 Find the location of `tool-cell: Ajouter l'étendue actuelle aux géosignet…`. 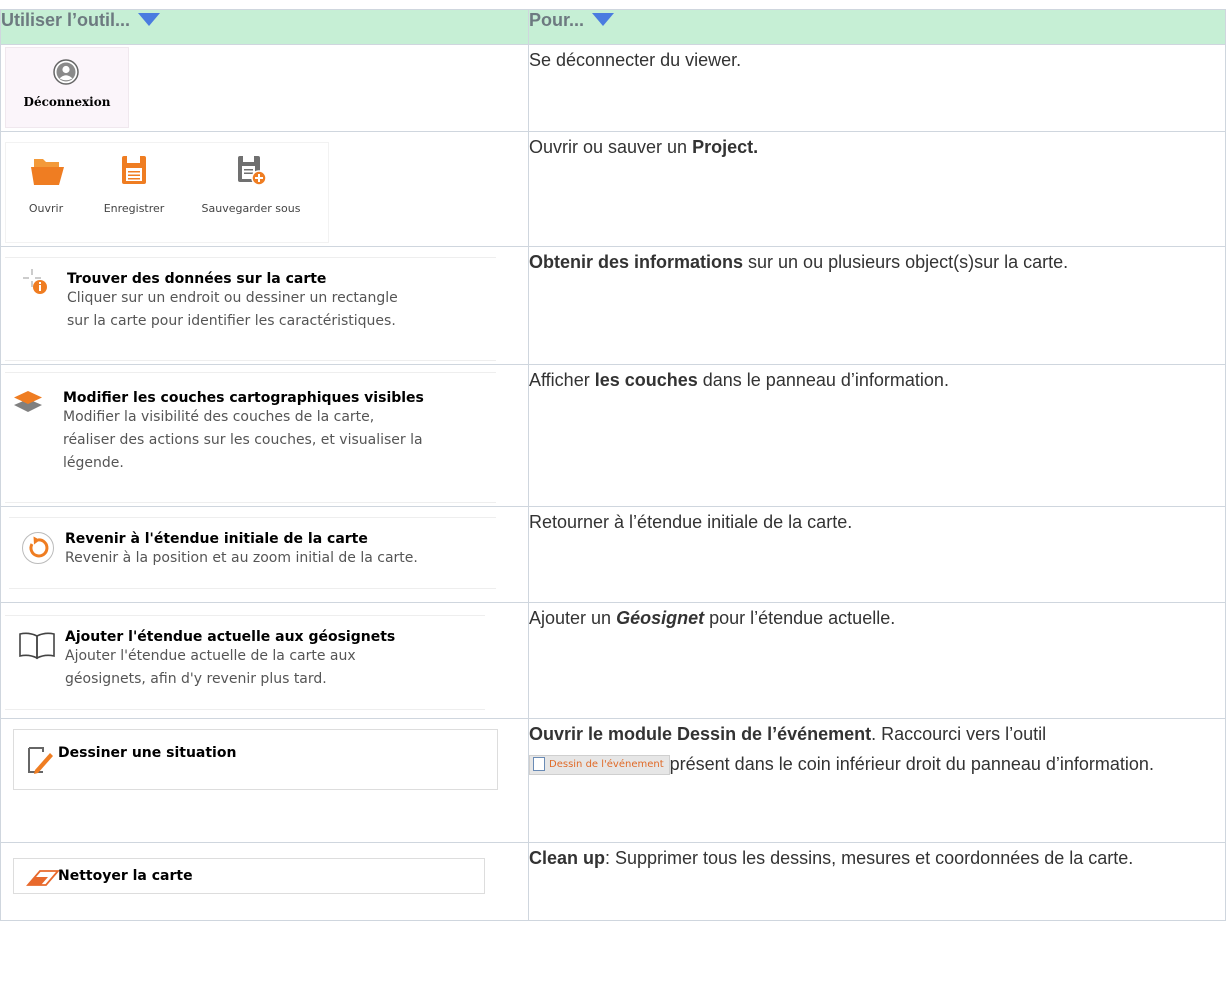

tool-cell: Ajouter l'étendue actuelle aux géosignet… is located at coordinates (264, 660).